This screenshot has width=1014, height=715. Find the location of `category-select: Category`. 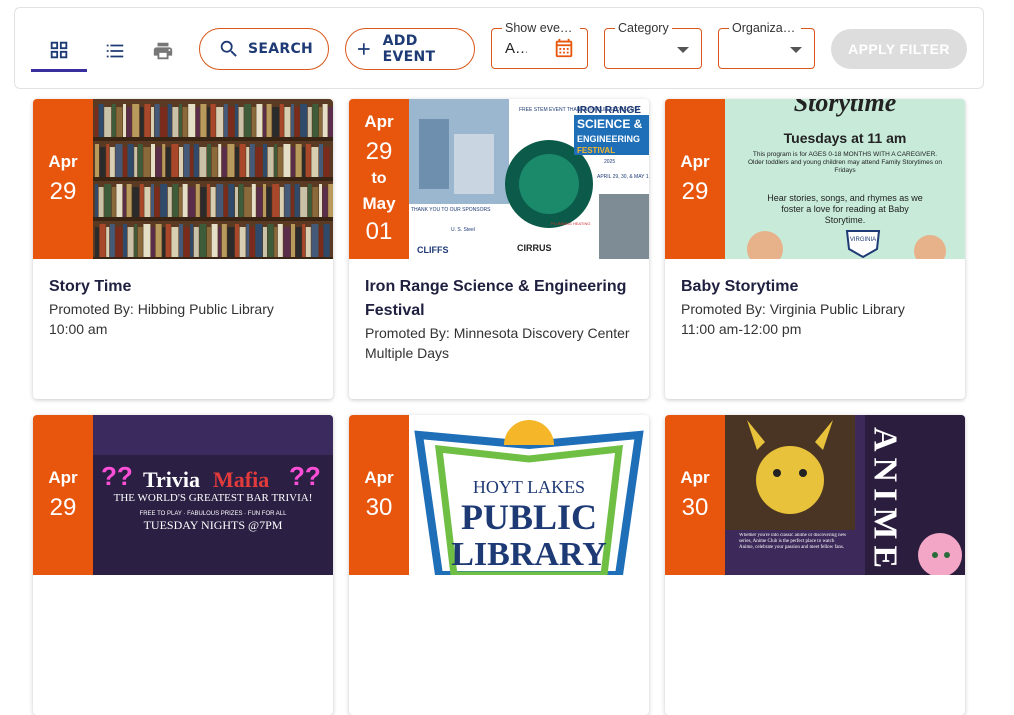

category-select: Category is located at coordinates (653, 45).